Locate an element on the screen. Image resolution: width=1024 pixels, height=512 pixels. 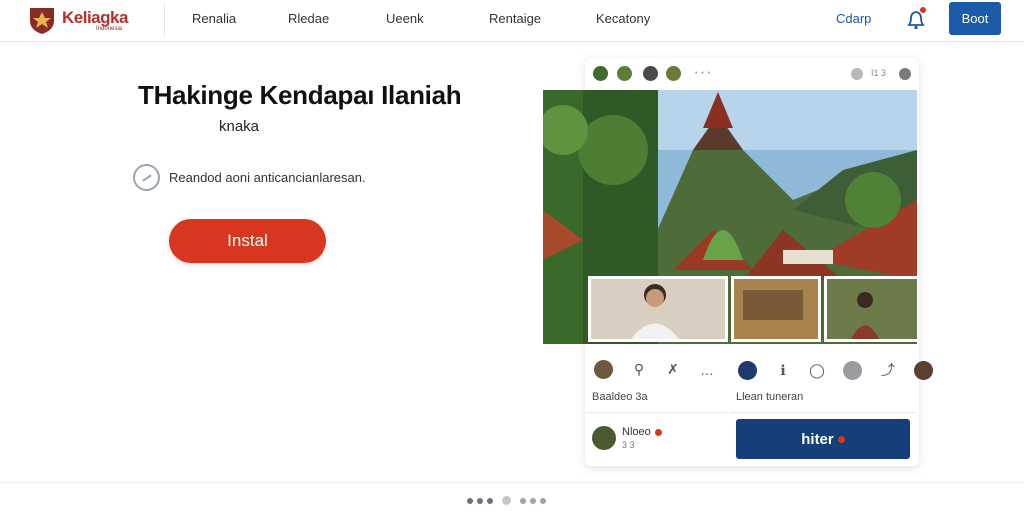
post-caption: Llean tuneran is located at coordinates (770, 397).